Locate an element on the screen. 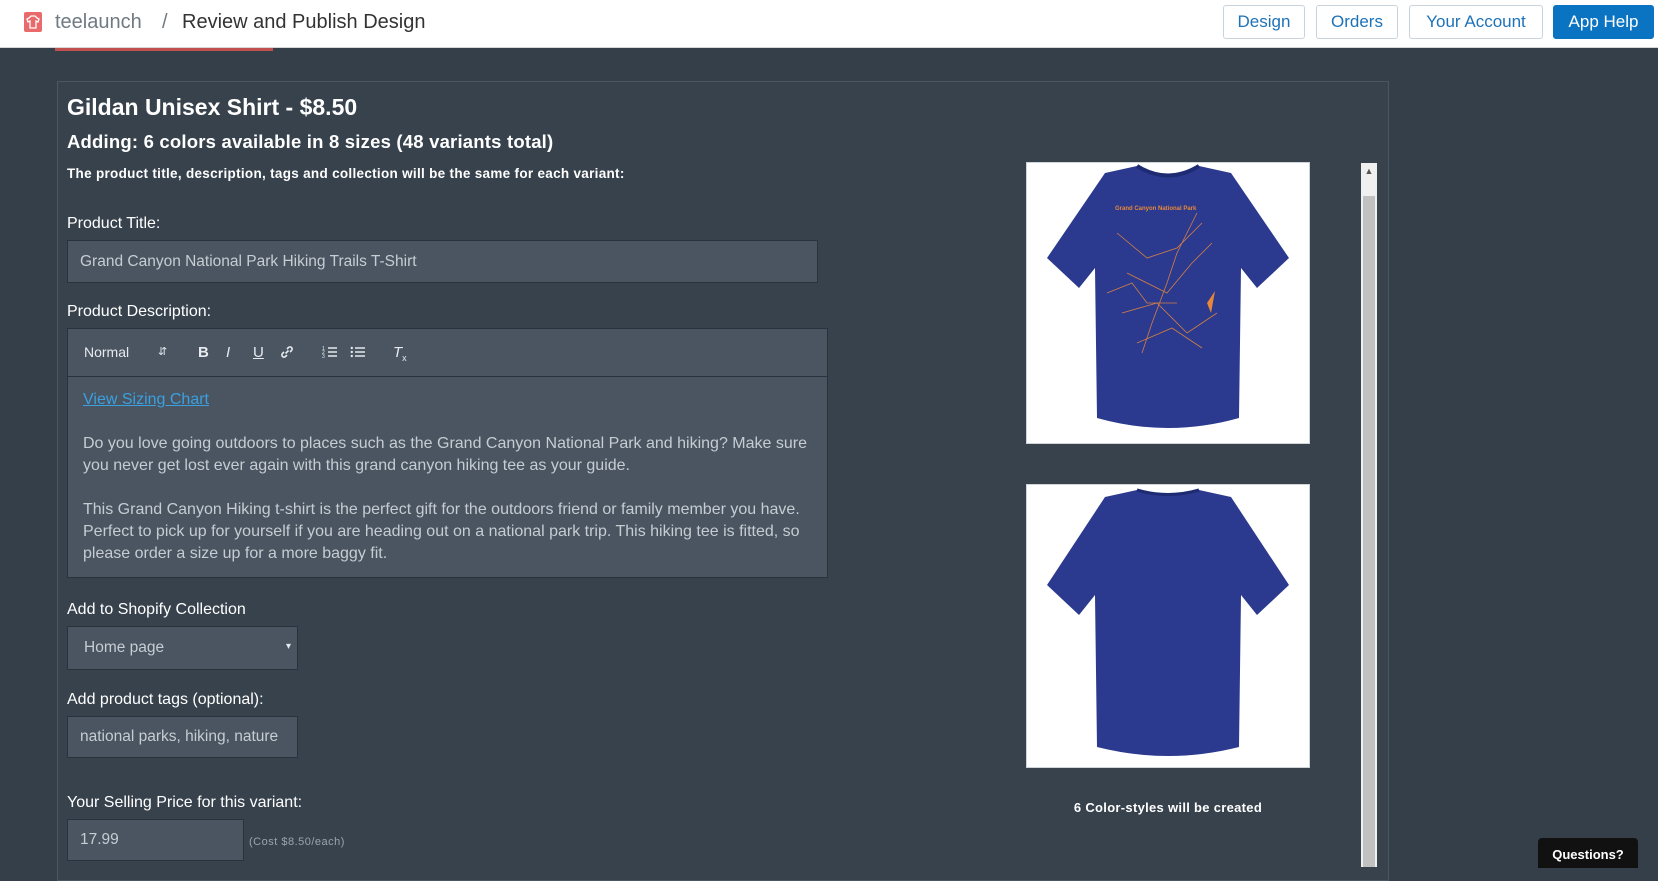 This screenshot has height=881, width=1658. collection-label: Add to Shopify Collection is located at coordinates (156, 609).